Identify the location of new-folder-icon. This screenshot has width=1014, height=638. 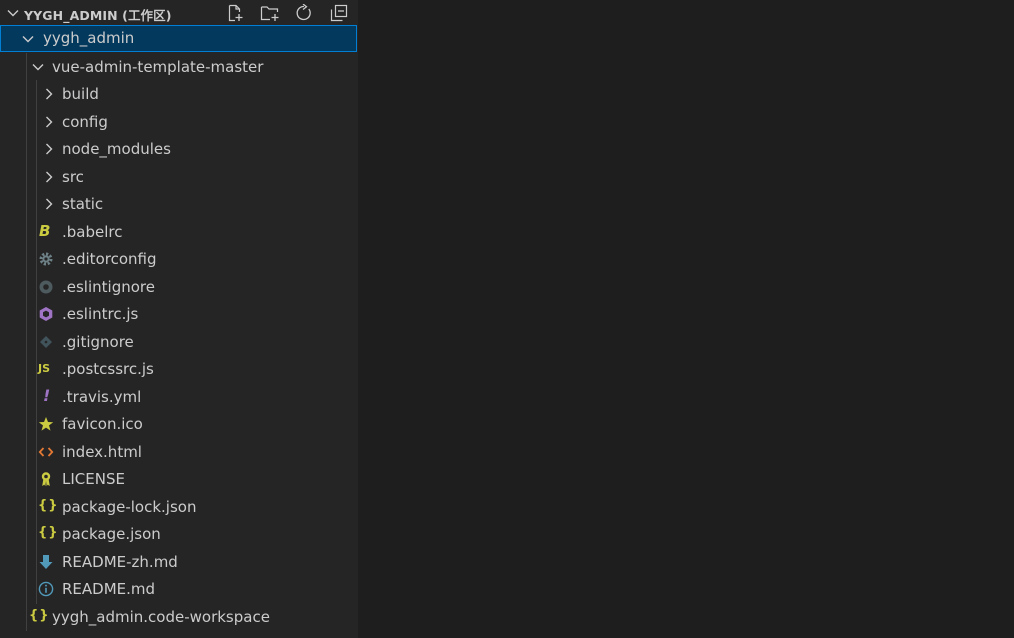
(269, 13).